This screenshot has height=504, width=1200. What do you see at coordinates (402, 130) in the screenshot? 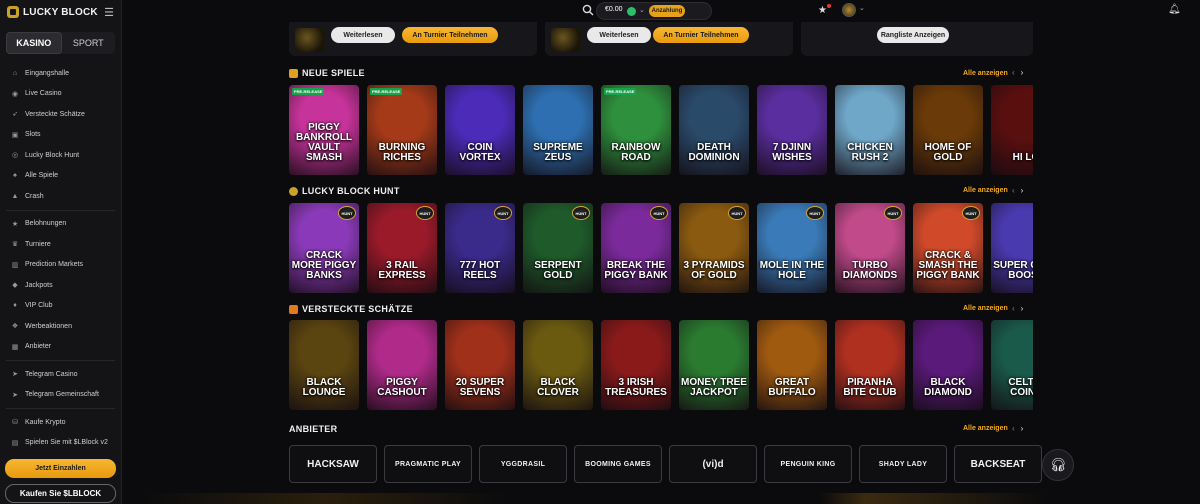
I see `game-card: PRE-RELEASE Burning Riches` at bounding box center [402, 130].